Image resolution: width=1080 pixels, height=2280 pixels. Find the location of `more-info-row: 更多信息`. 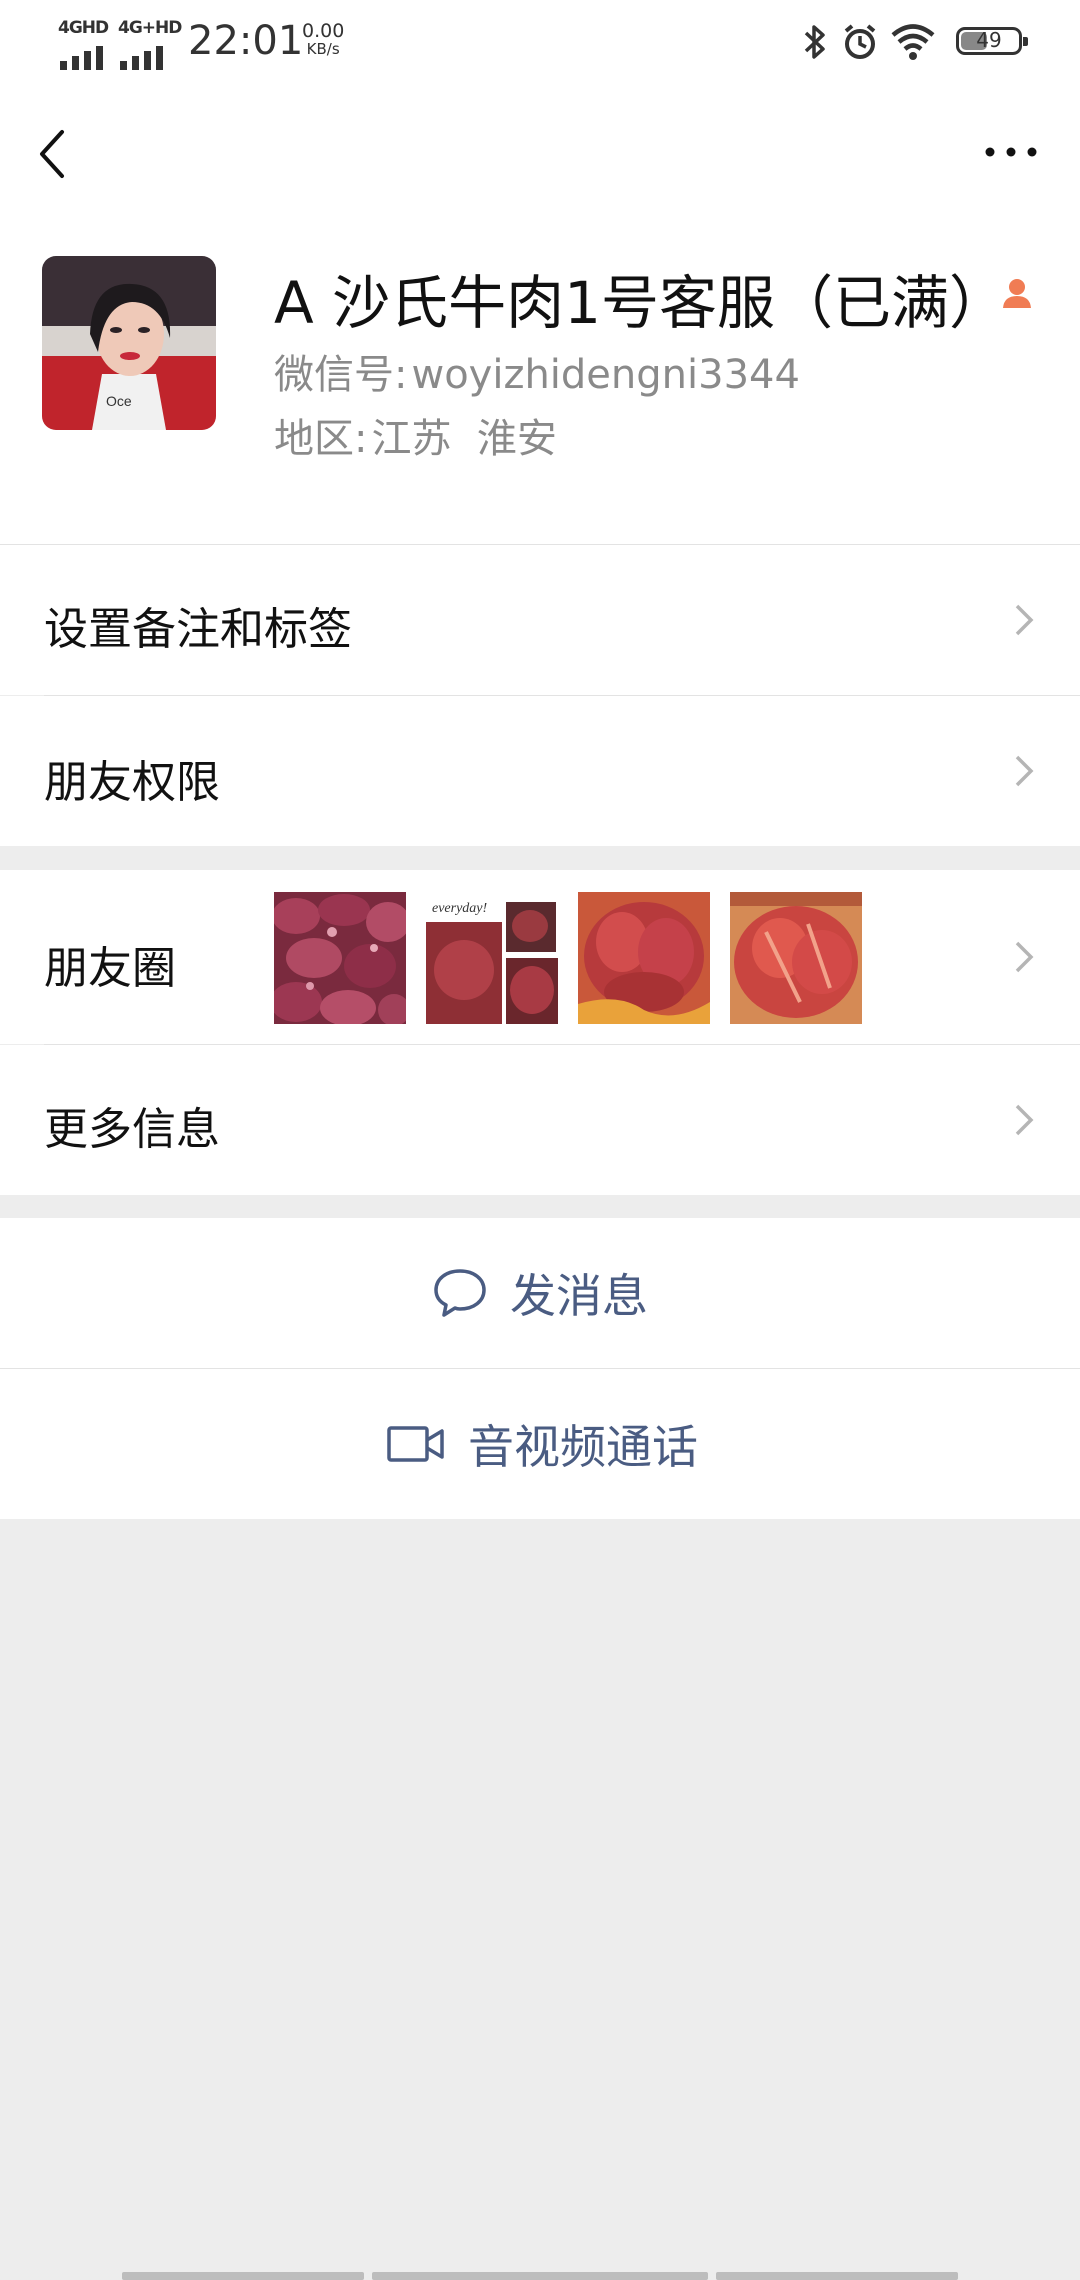

more-info-row: 更多信息 is located at coordinates (540, 1120).